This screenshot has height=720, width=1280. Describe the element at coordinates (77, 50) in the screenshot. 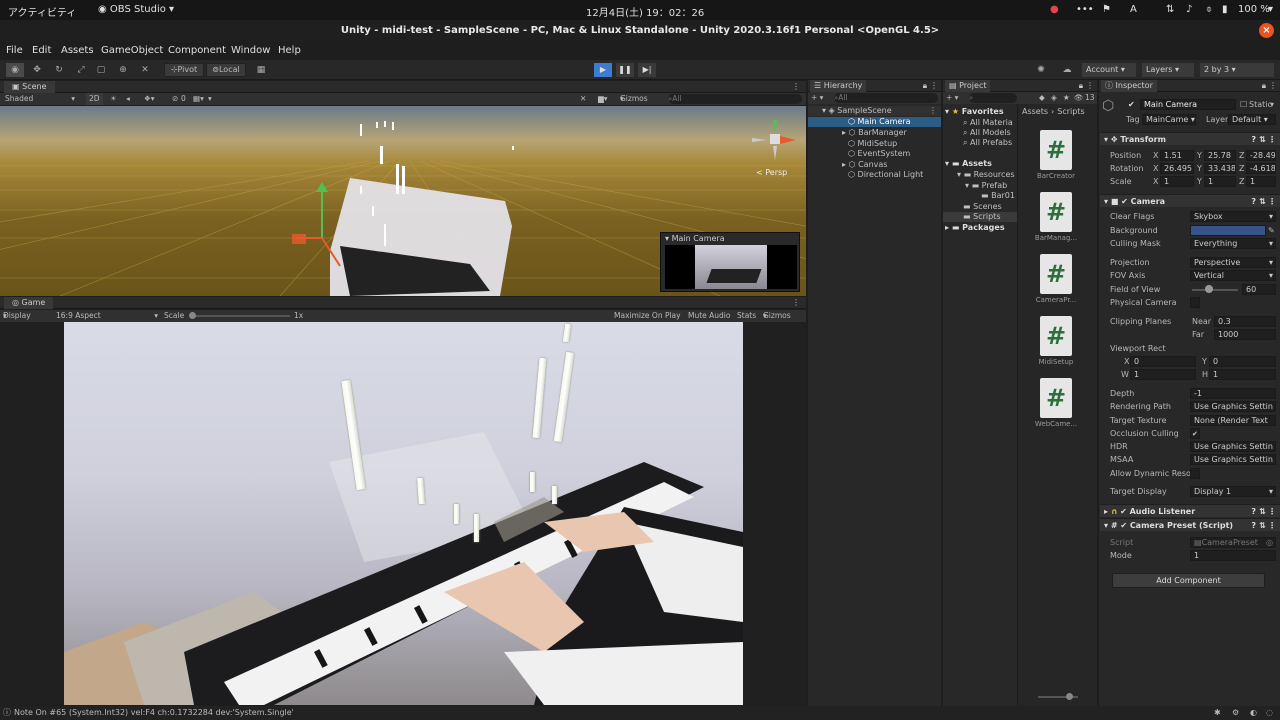

I see `menu-assets: Assets` at that location.